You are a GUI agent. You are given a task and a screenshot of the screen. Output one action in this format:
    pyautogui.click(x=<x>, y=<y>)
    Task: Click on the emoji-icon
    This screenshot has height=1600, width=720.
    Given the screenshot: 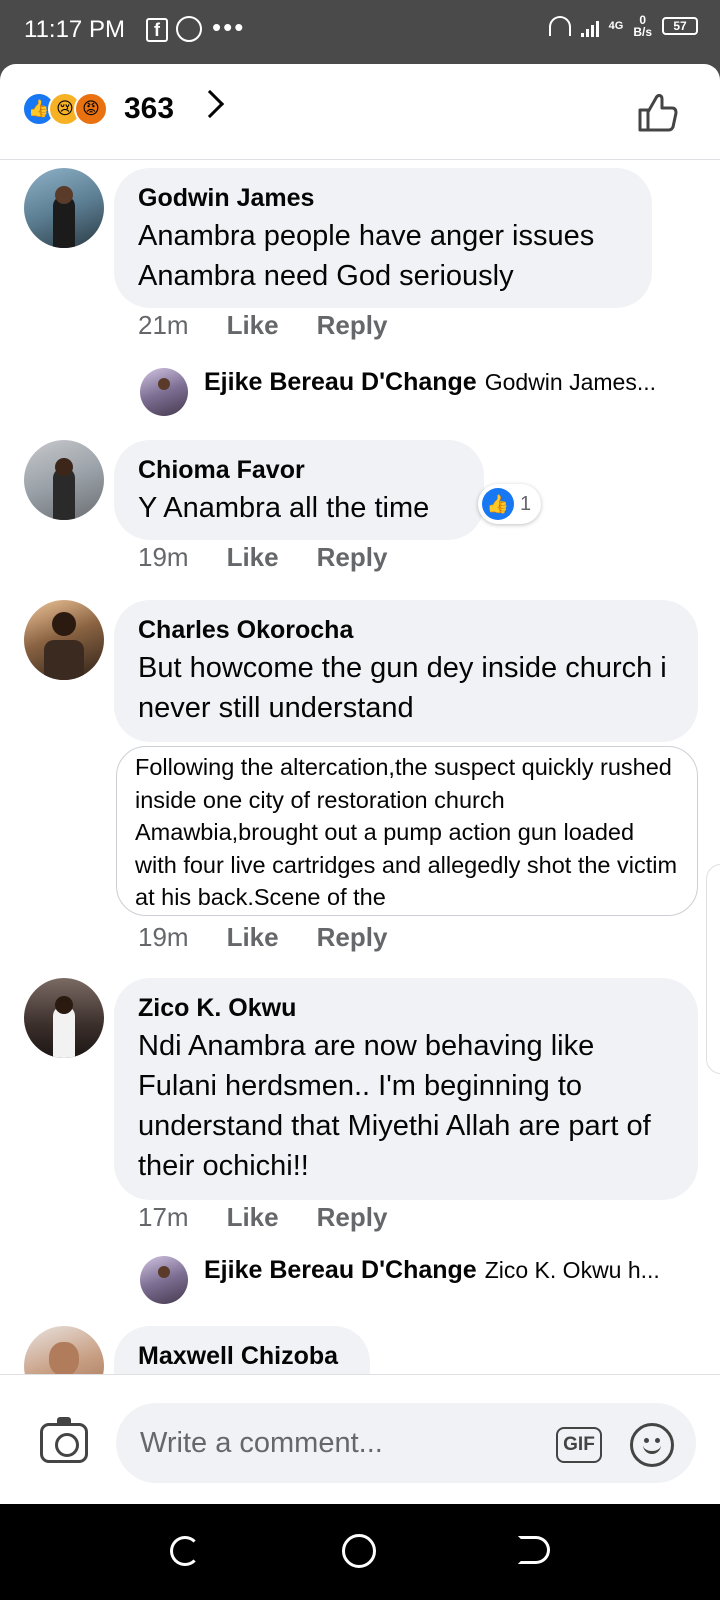 What is the action you would take?
    pyautogui.click(x=652, y=1445)
    